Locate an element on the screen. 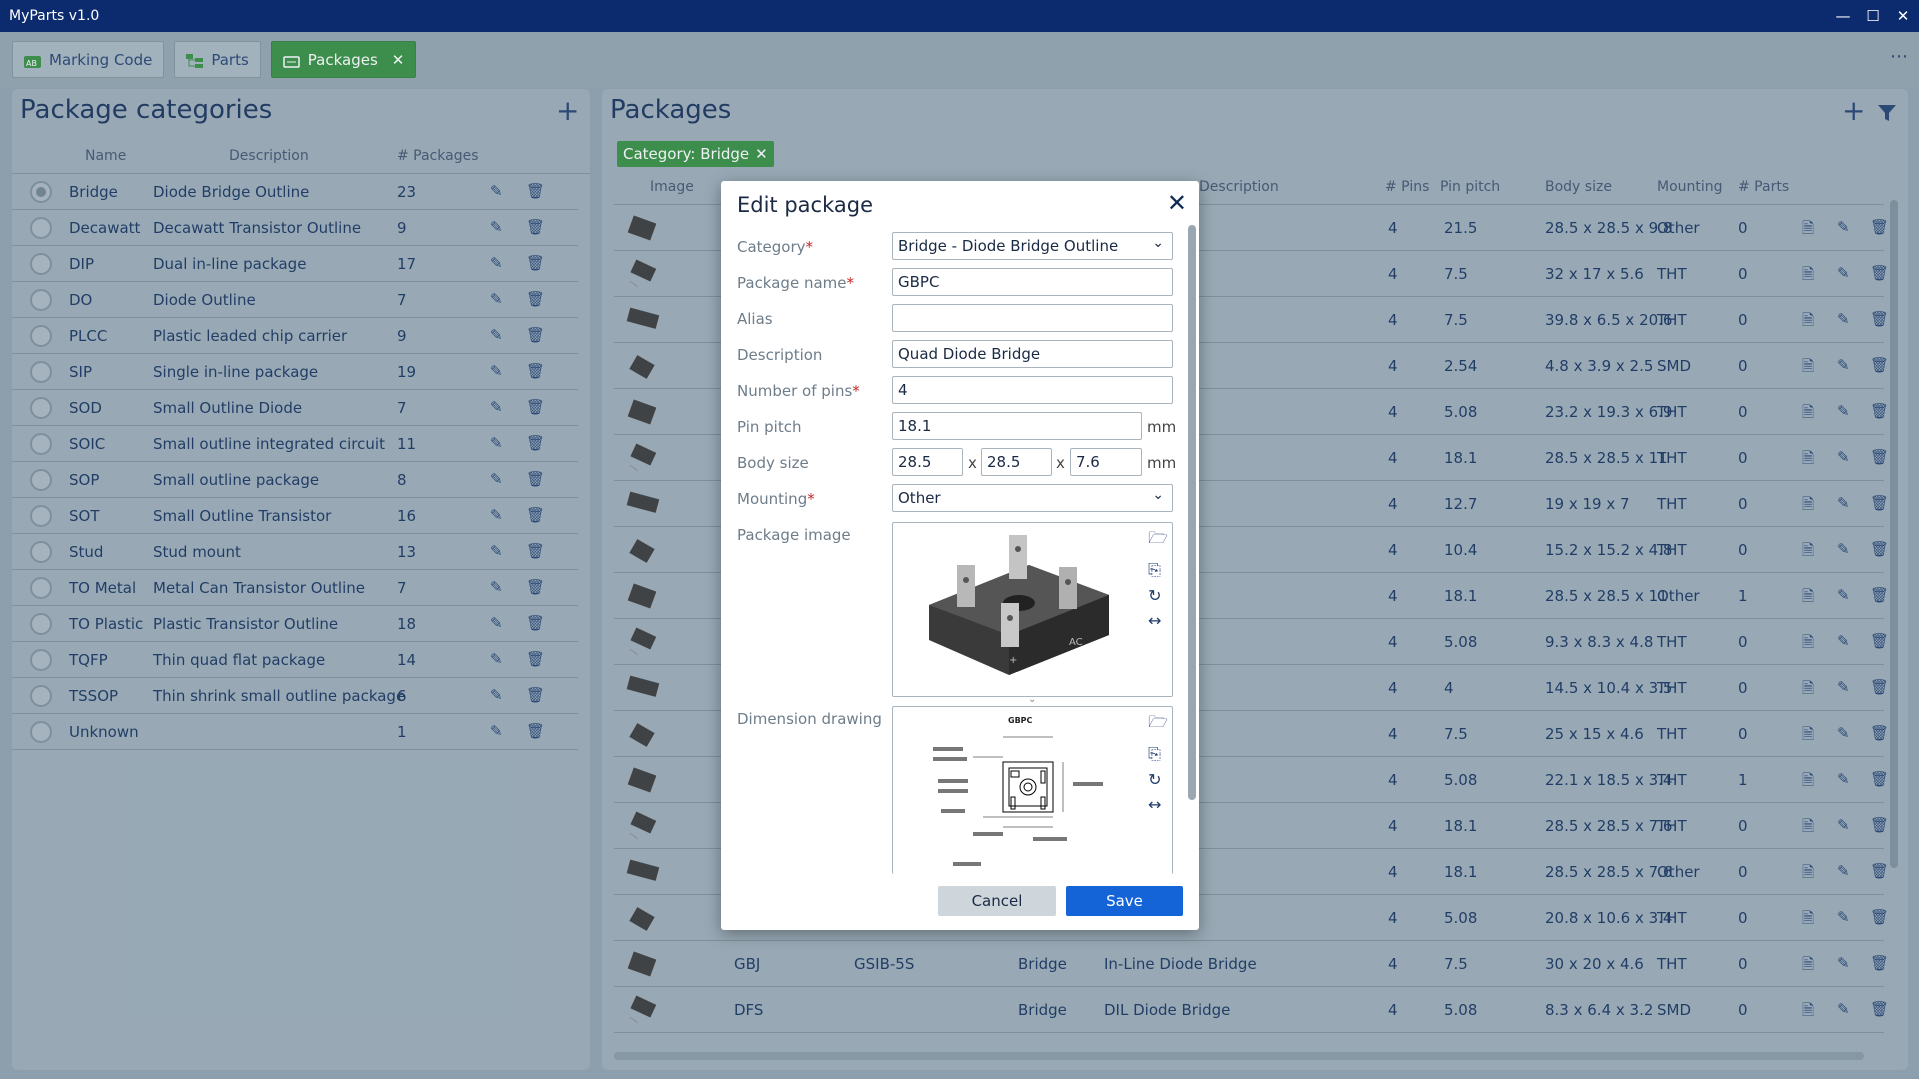 The image size is (1919, 1079). dimension-drawing is located at coordinates (1018, 801).